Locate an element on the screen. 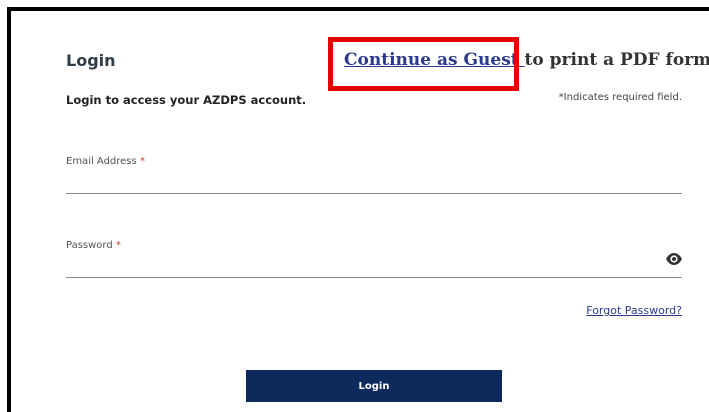  eye-icon is located at coordinates (674, 258).